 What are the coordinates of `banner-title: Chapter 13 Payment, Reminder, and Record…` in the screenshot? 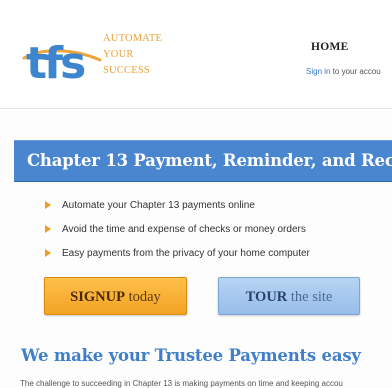 It's located at (209, 160).